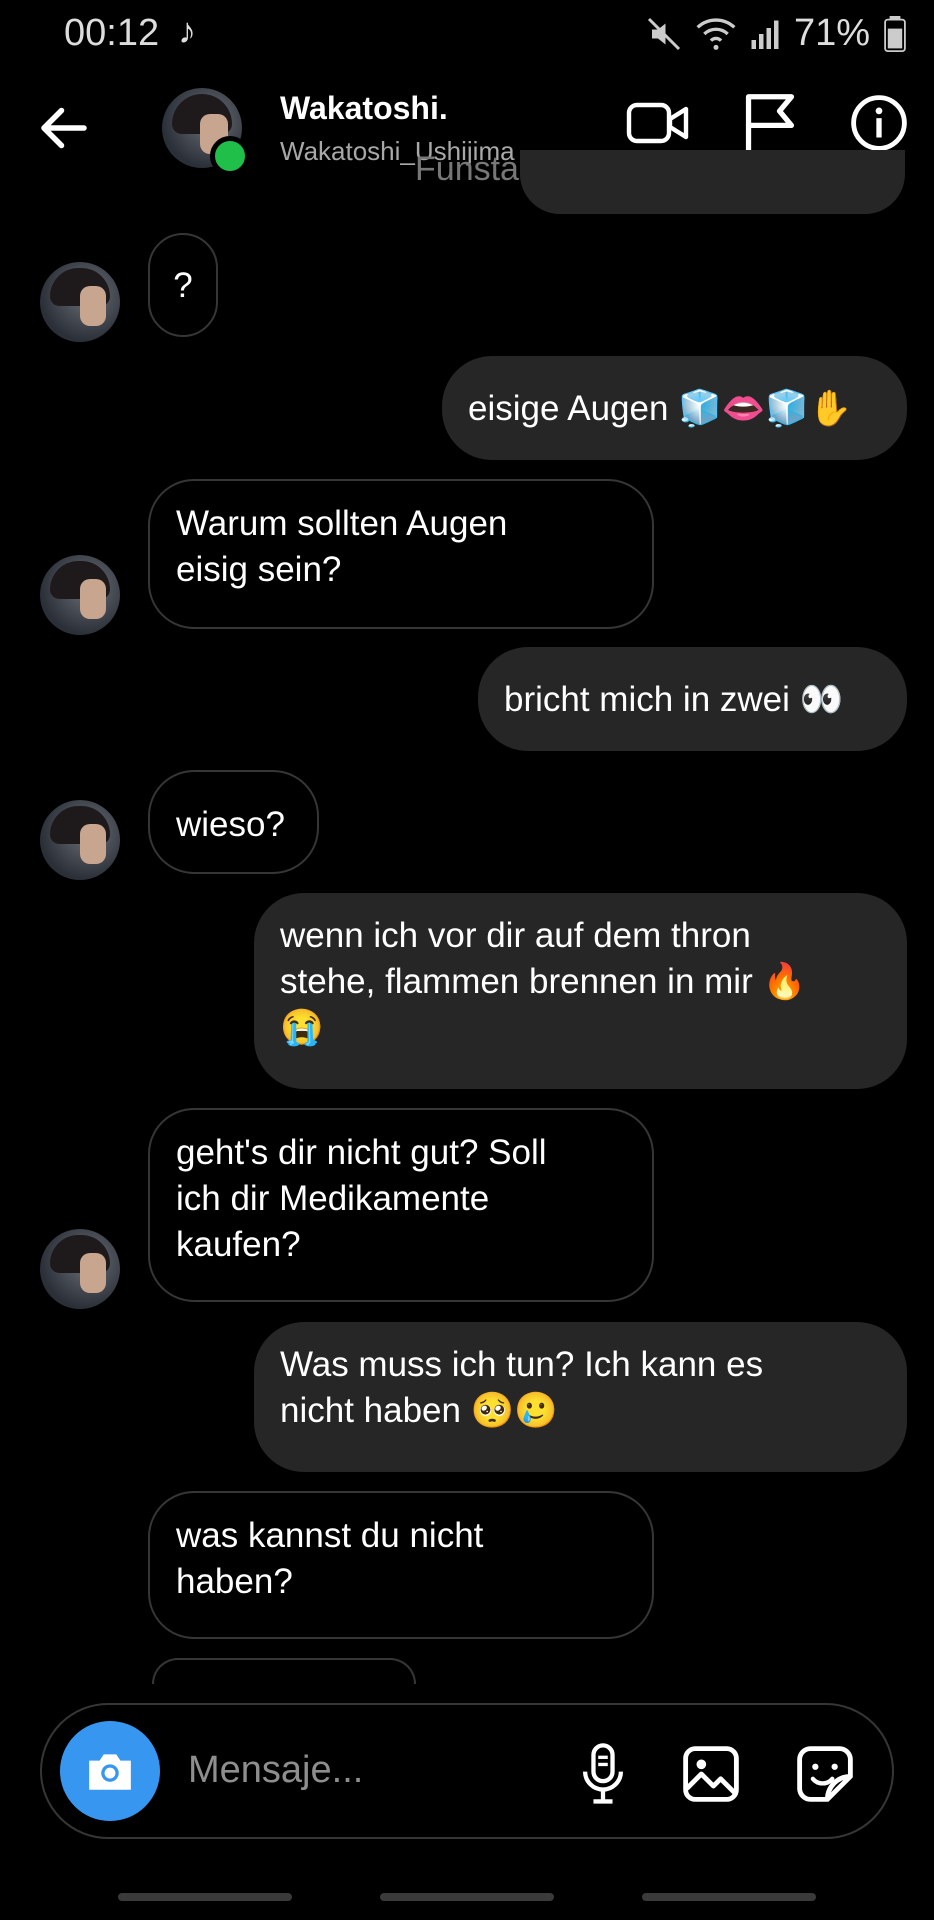 This screenshot has width=934, height=1920. Describe the element at coordinates (663, 33) in the screenshot. I see `mute-icon` at that location.